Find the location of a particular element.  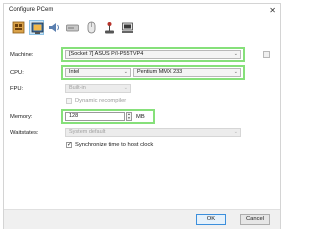

machine-tab-icon is located at coordinates (18, 27).